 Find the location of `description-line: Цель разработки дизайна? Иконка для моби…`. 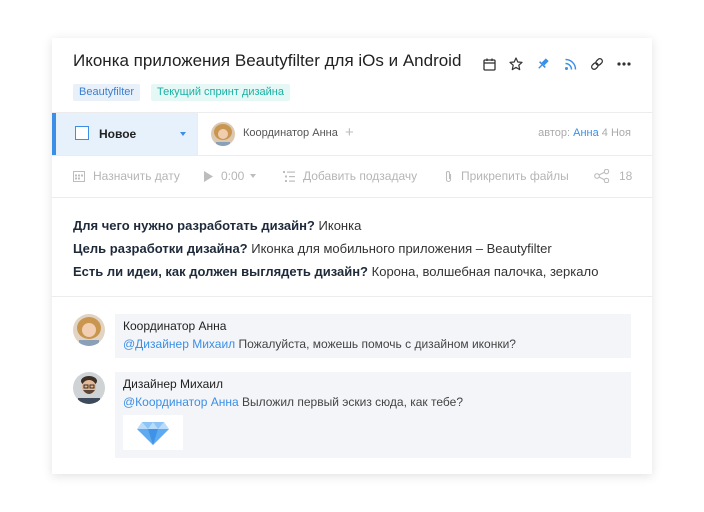

description-line: Цель разработки дизайна? Иконка для моби… is located at coordinates (335, 248).